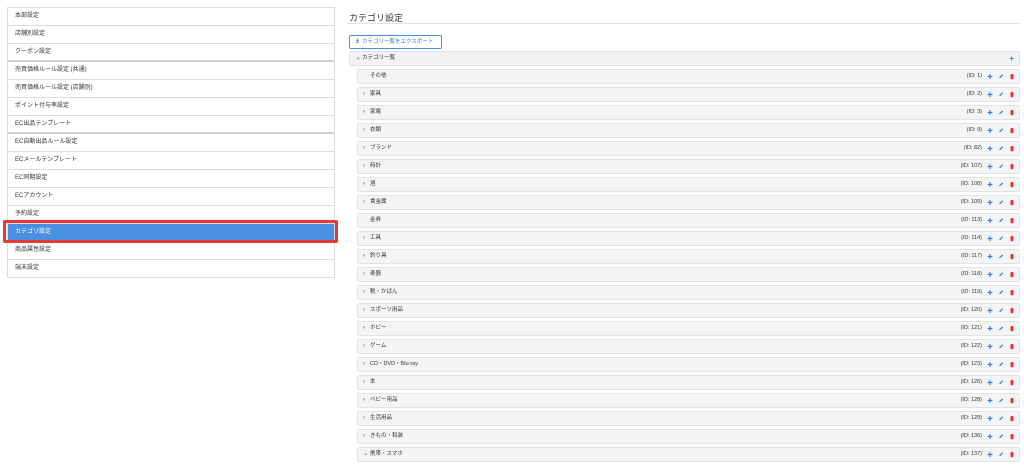 This screenshot has width=1024, height=469. Describe the element at coordinates (171, 197) in the screenshot. I see `sidebar-item-ec-account: ECアカウント` at that location.